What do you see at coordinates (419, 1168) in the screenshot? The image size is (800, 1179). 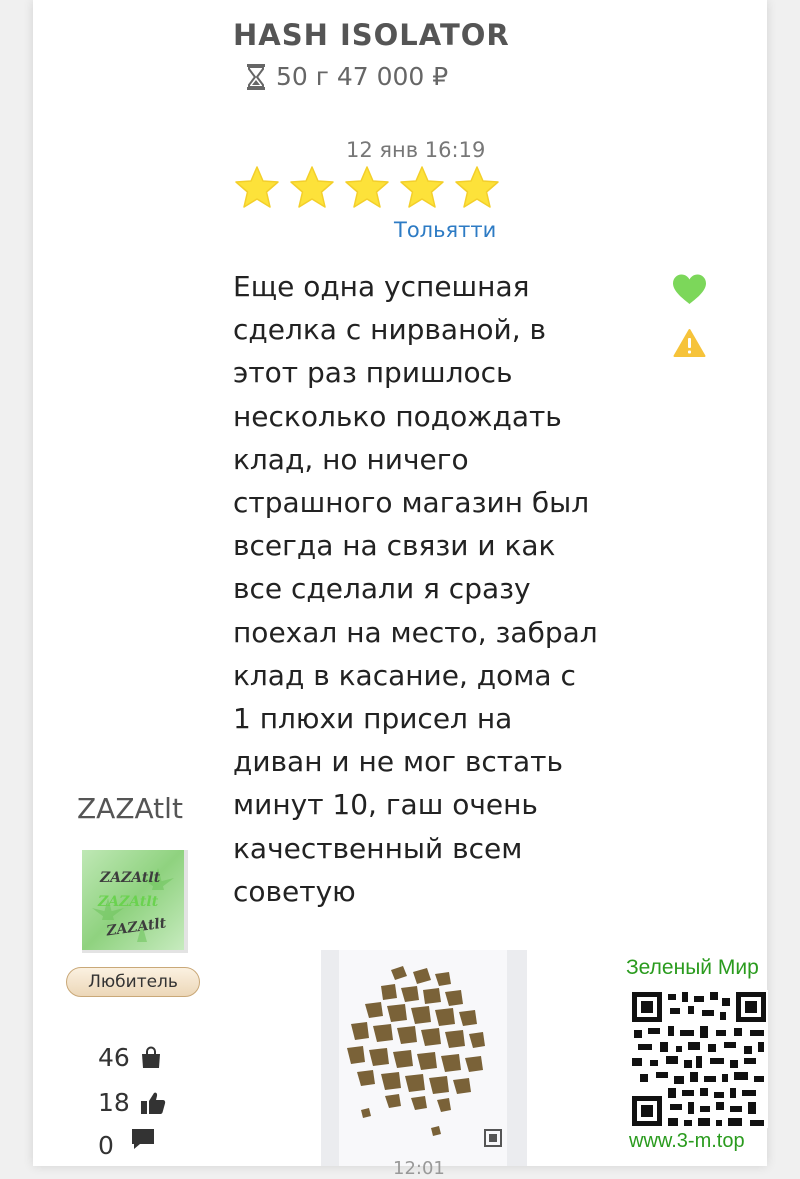 I see `photo-caption: 12:01` at bounding box center [419, 1168].